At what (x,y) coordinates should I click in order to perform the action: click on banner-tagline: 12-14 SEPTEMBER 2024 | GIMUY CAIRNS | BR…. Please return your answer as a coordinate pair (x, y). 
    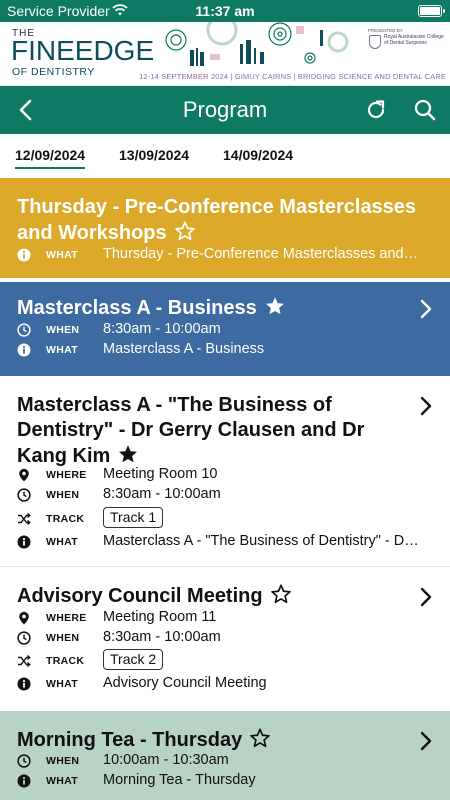
    Looking at the image, I should click on (292, 76).